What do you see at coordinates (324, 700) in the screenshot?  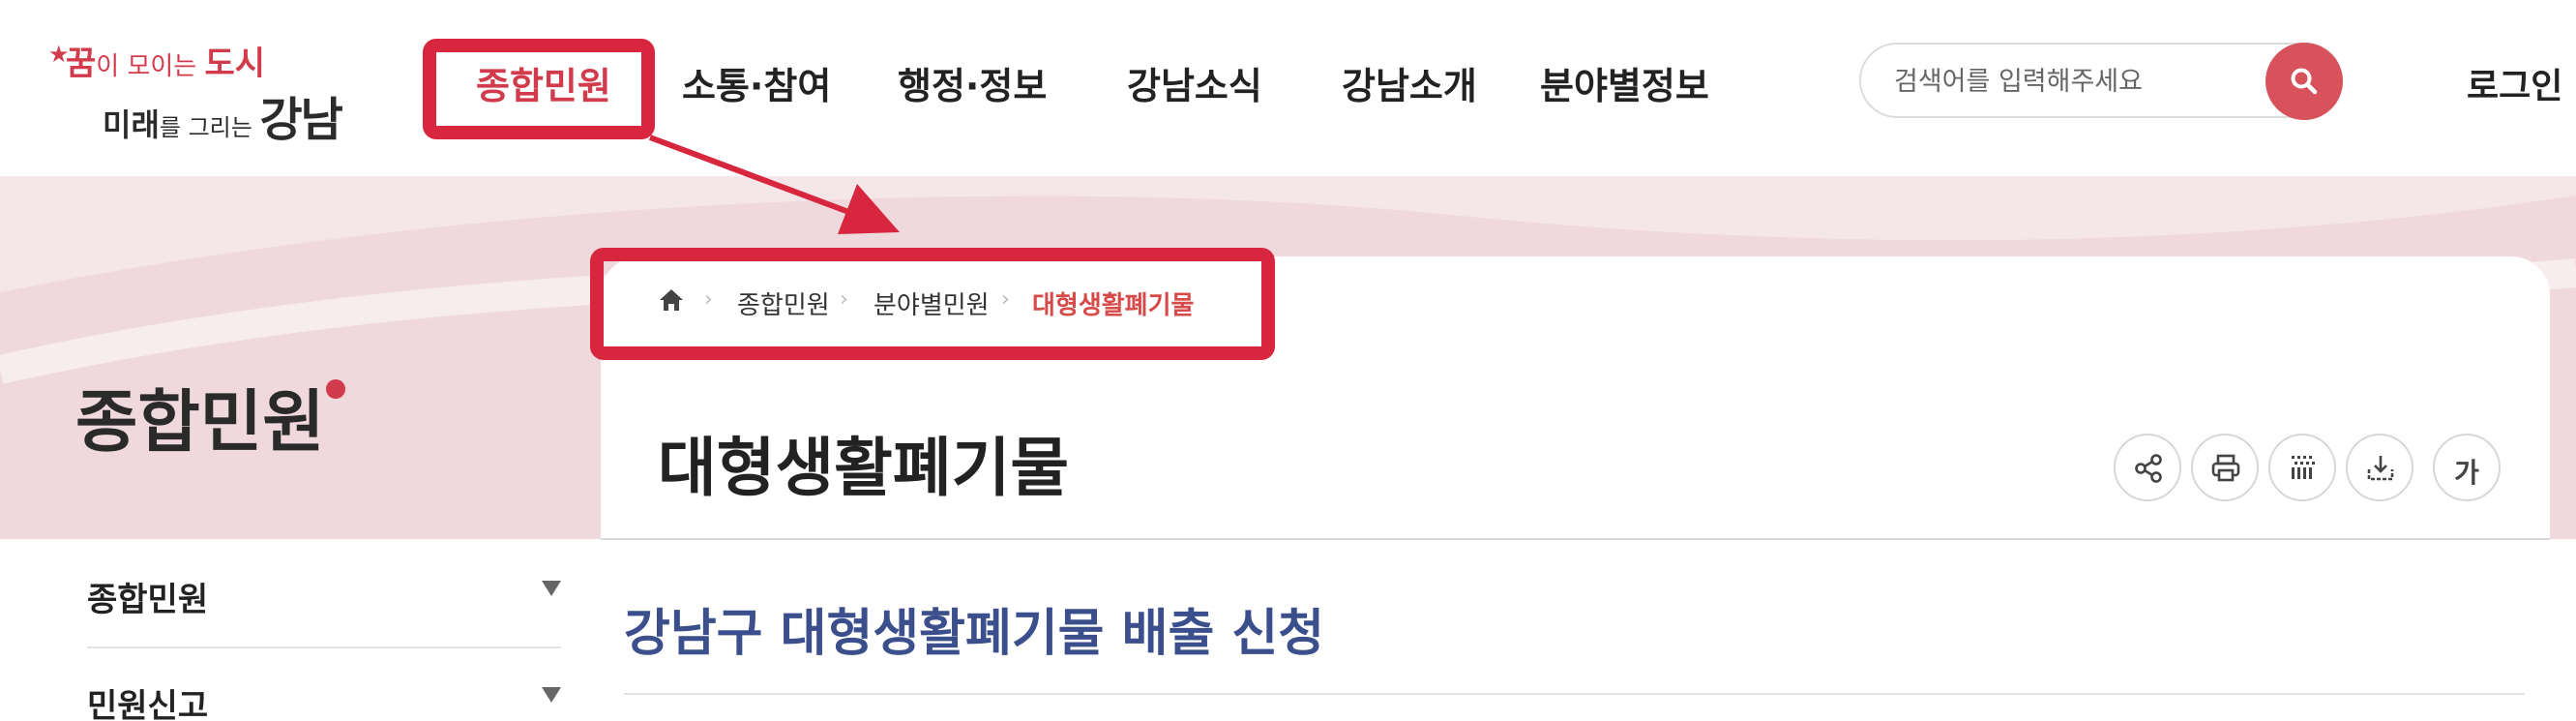 I see `sidebar-item-civil-report: 민원신고` at bounding box center [324, 700].